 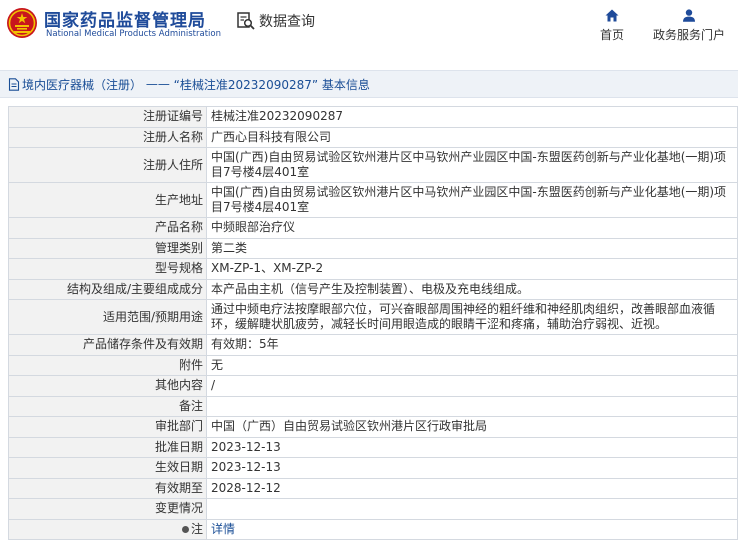 I want to click on field-label: 产品名称, so click(x=107, y=228).